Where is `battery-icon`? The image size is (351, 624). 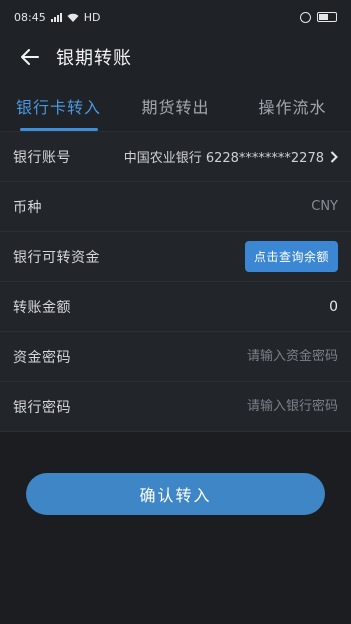
battery-icon is located at coordinates (327, 17).